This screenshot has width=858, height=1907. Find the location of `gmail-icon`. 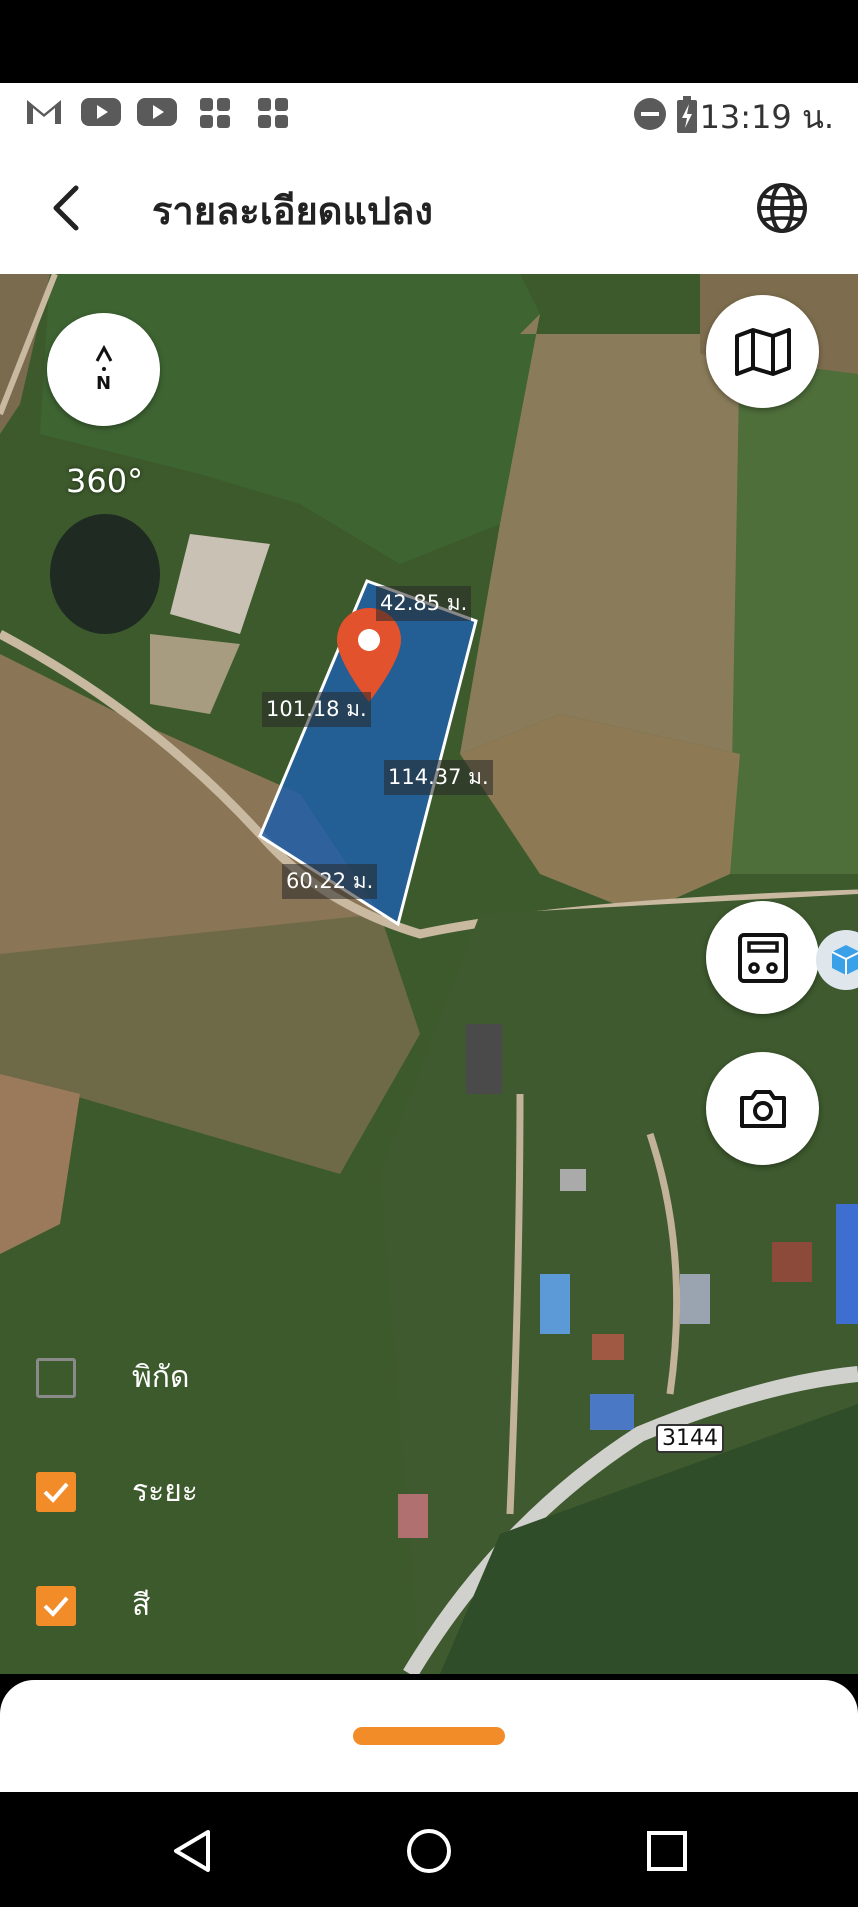

gmail-icon is located at coordinates (44, 112).